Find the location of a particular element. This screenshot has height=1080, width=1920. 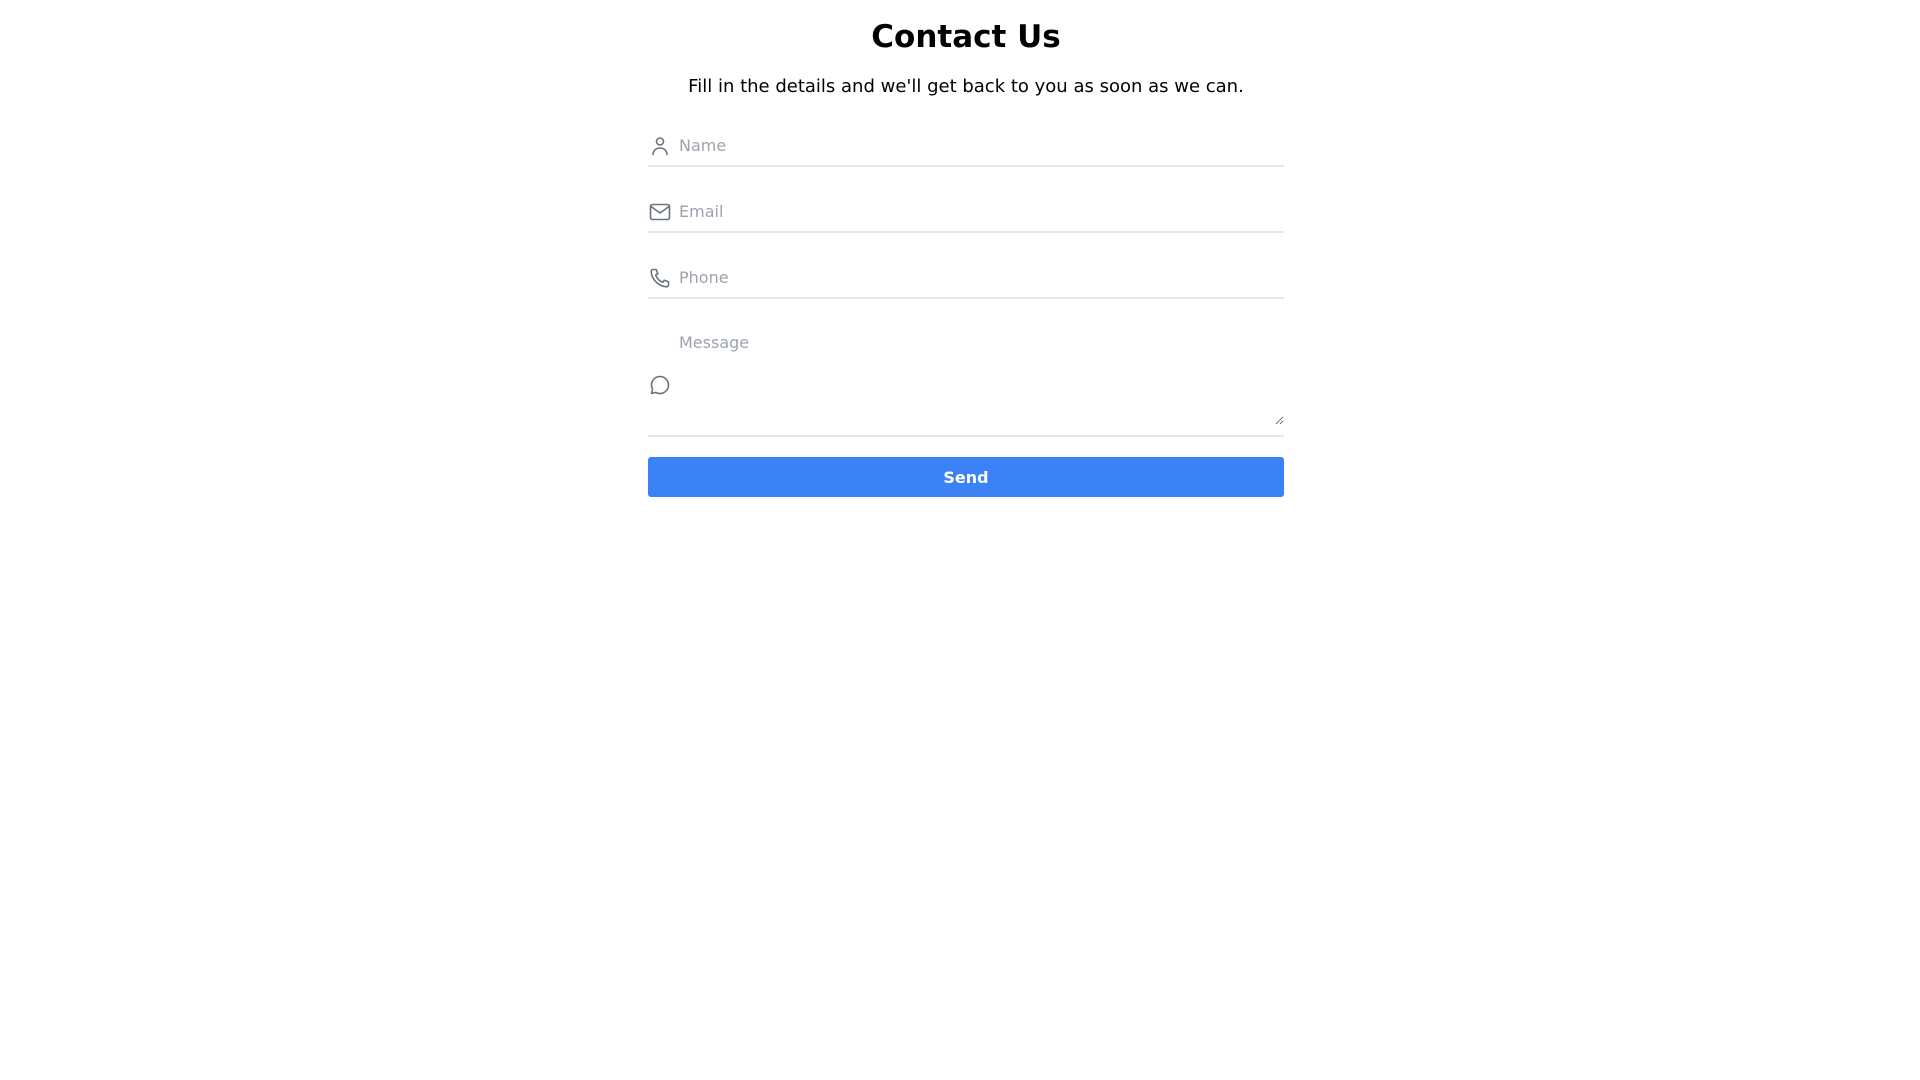

mail-icon is located at coordinates (660, 212).